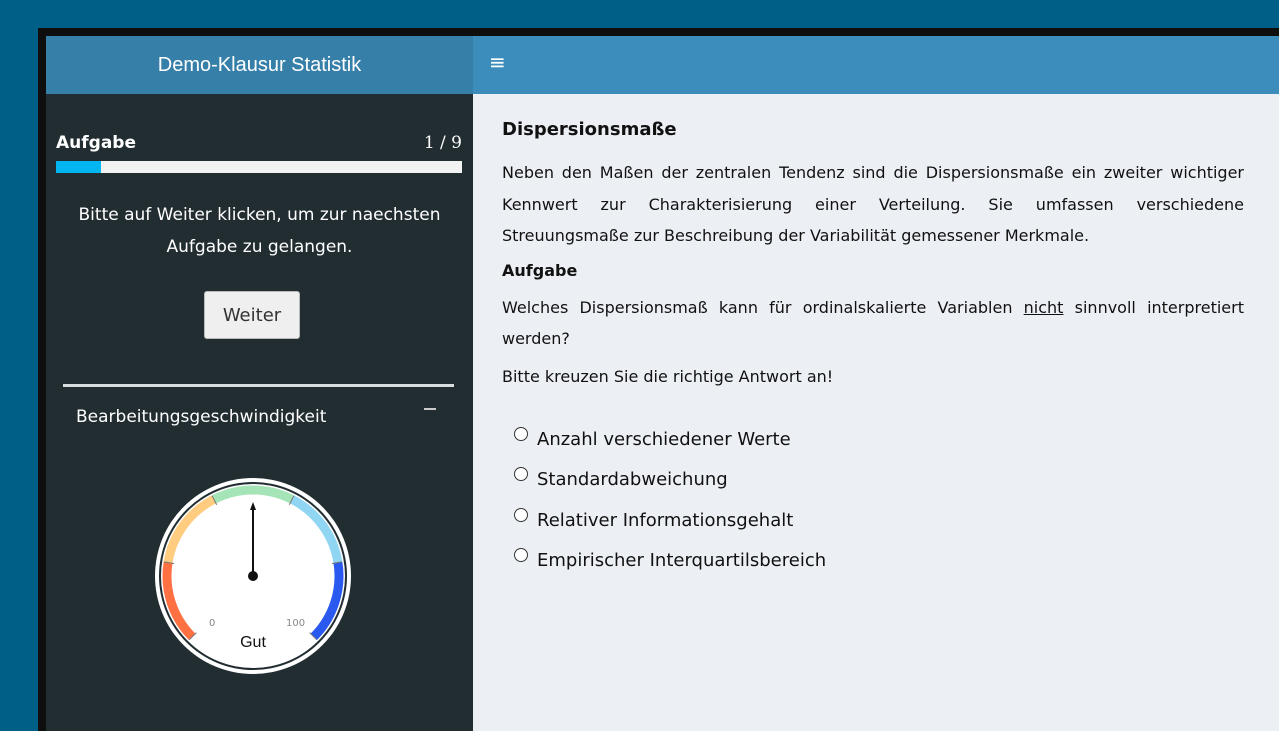 Image resolution: width=1279 pixels, height=731 pixels. I want to click on answer-option-label: Relativer Informationsgehalt, so click(665, 520).